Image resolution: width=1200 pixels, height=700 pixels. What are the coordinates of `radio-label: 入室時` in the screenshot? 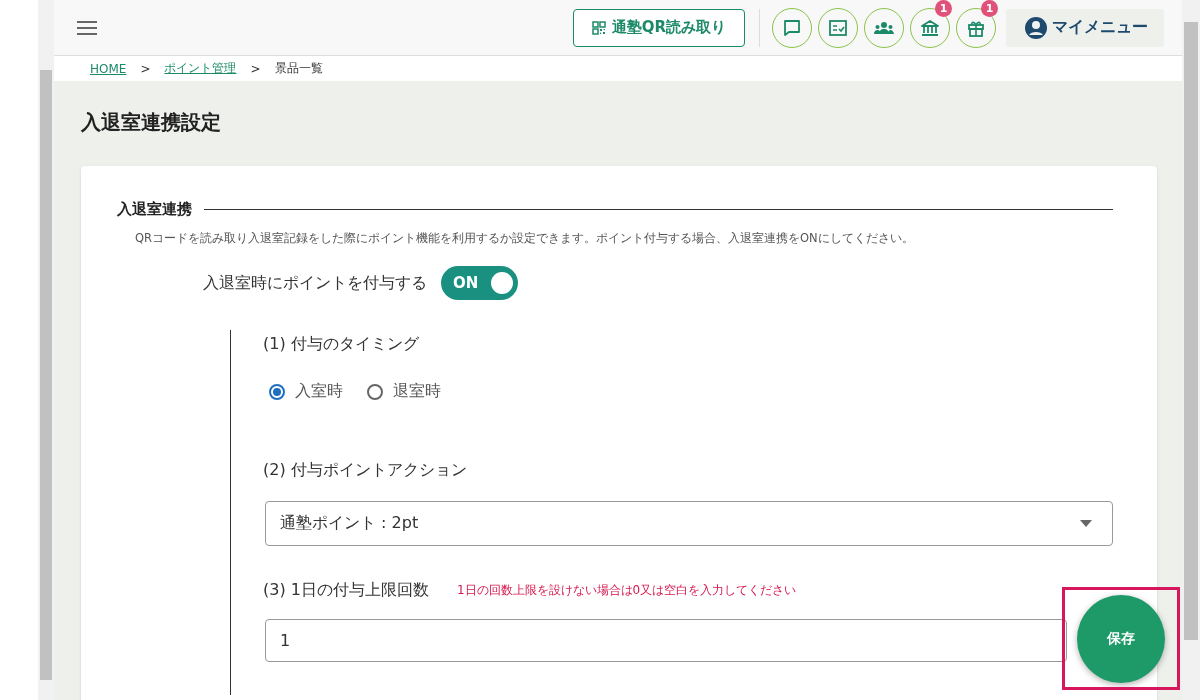 It's located at (319, 391).